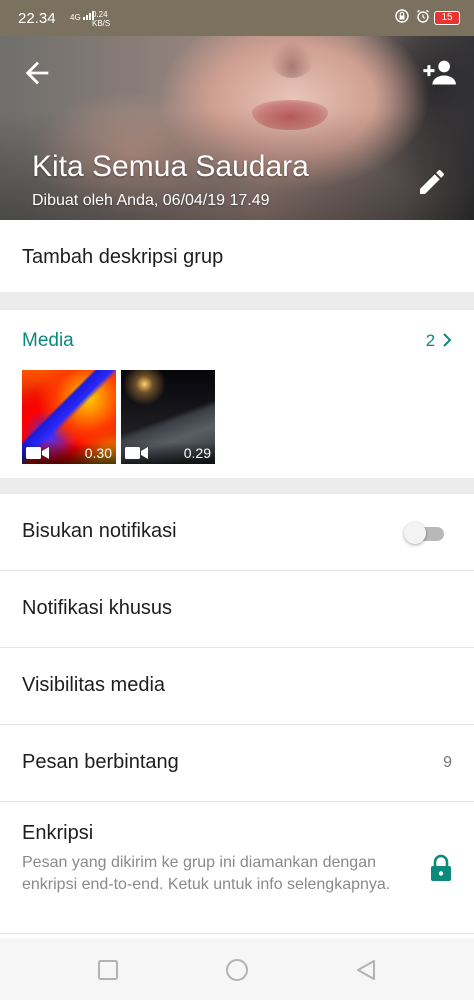  I want to click on pencil-icon, so click(432, 181).